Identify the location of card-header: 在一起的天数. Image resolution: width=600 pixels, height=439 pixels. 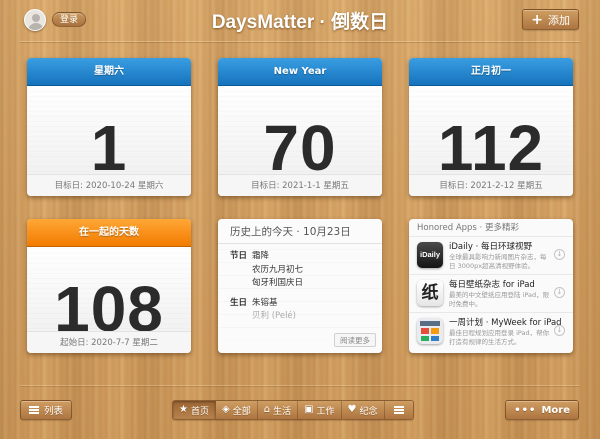
(109, 233).